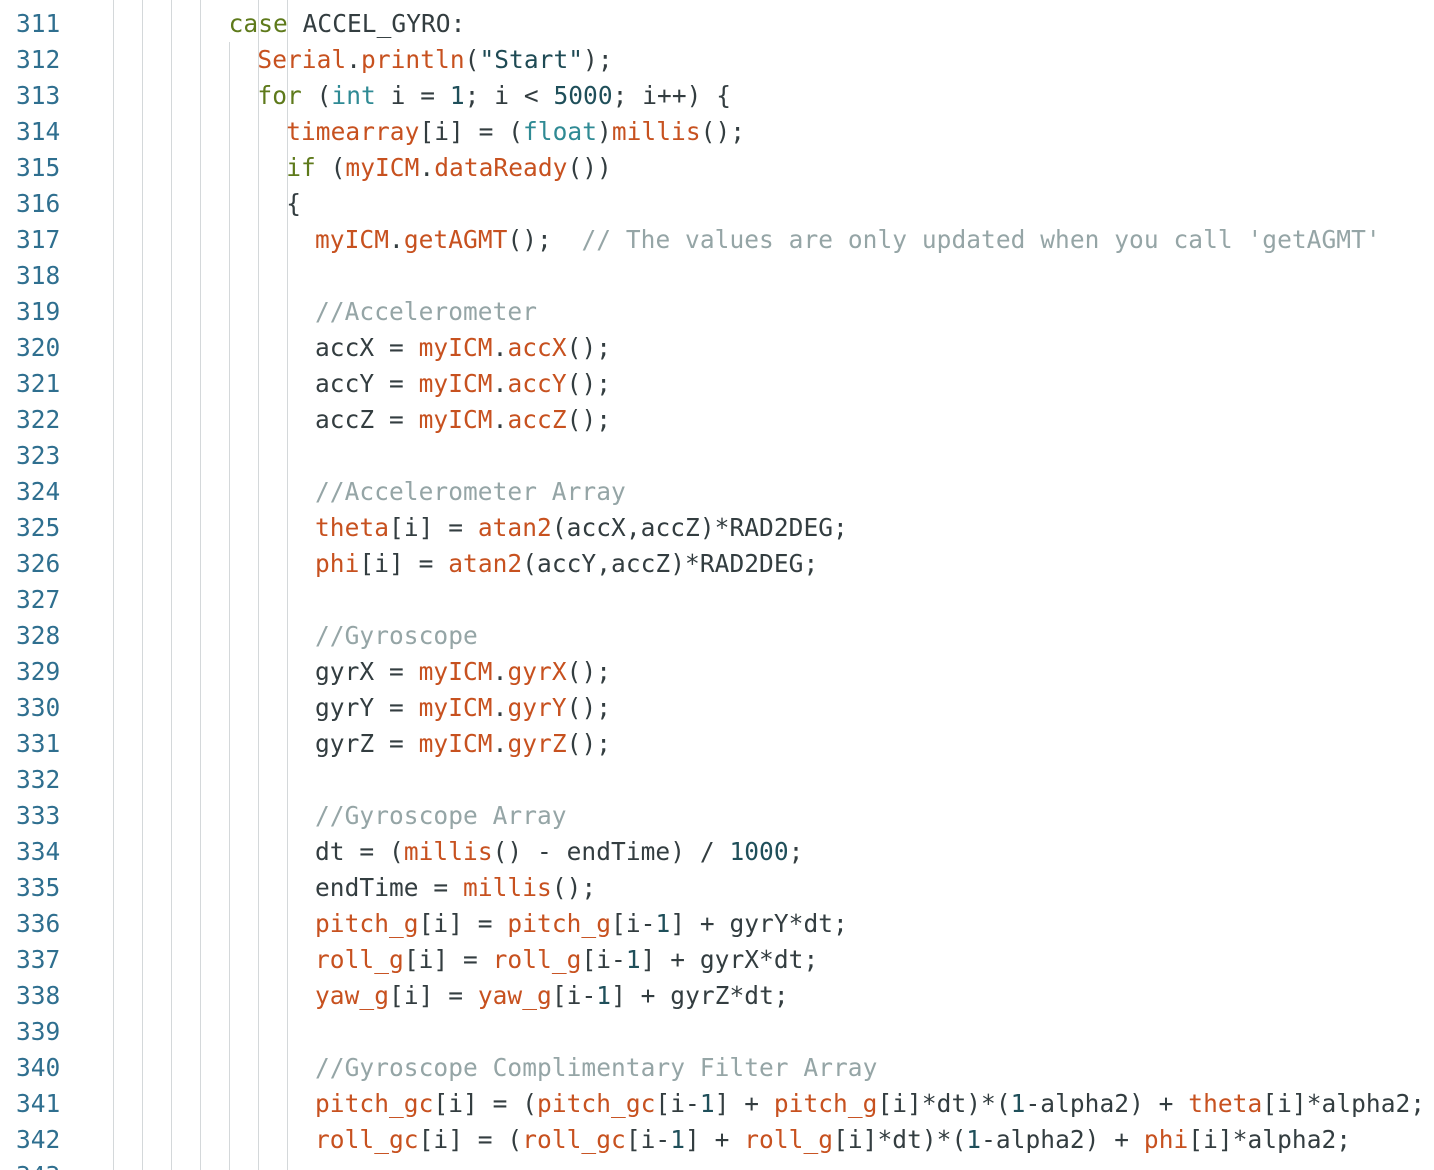 The image size is (1434, 1170). Describe the element at coordinates (717, 816) in the screenshot. I see `code-line: 333 //Gyroscope Array` at that location.